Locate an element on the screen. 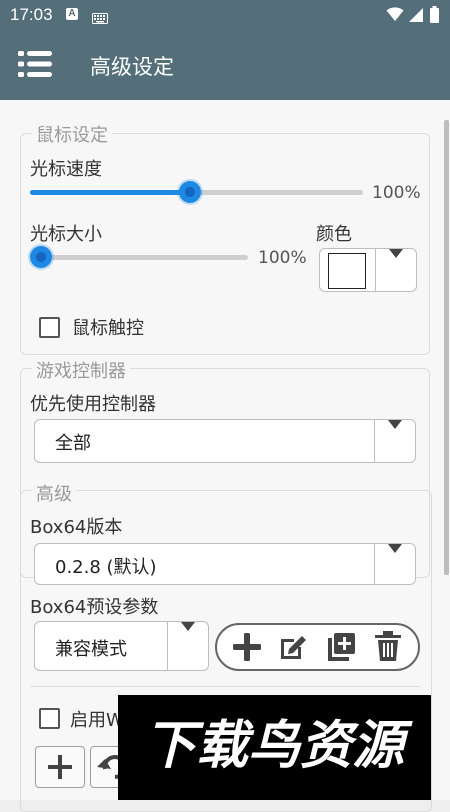  wifi-icon is located at coordinates (395, 16).